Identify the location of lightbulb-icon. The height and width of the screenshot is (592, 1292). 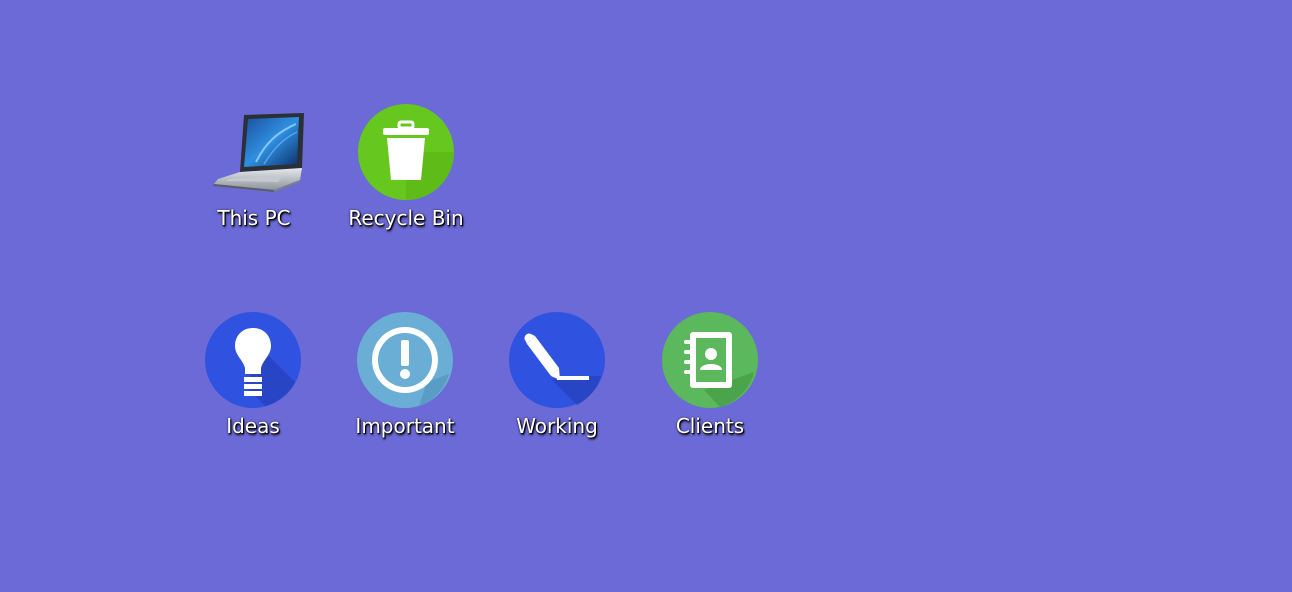
(253, 360).